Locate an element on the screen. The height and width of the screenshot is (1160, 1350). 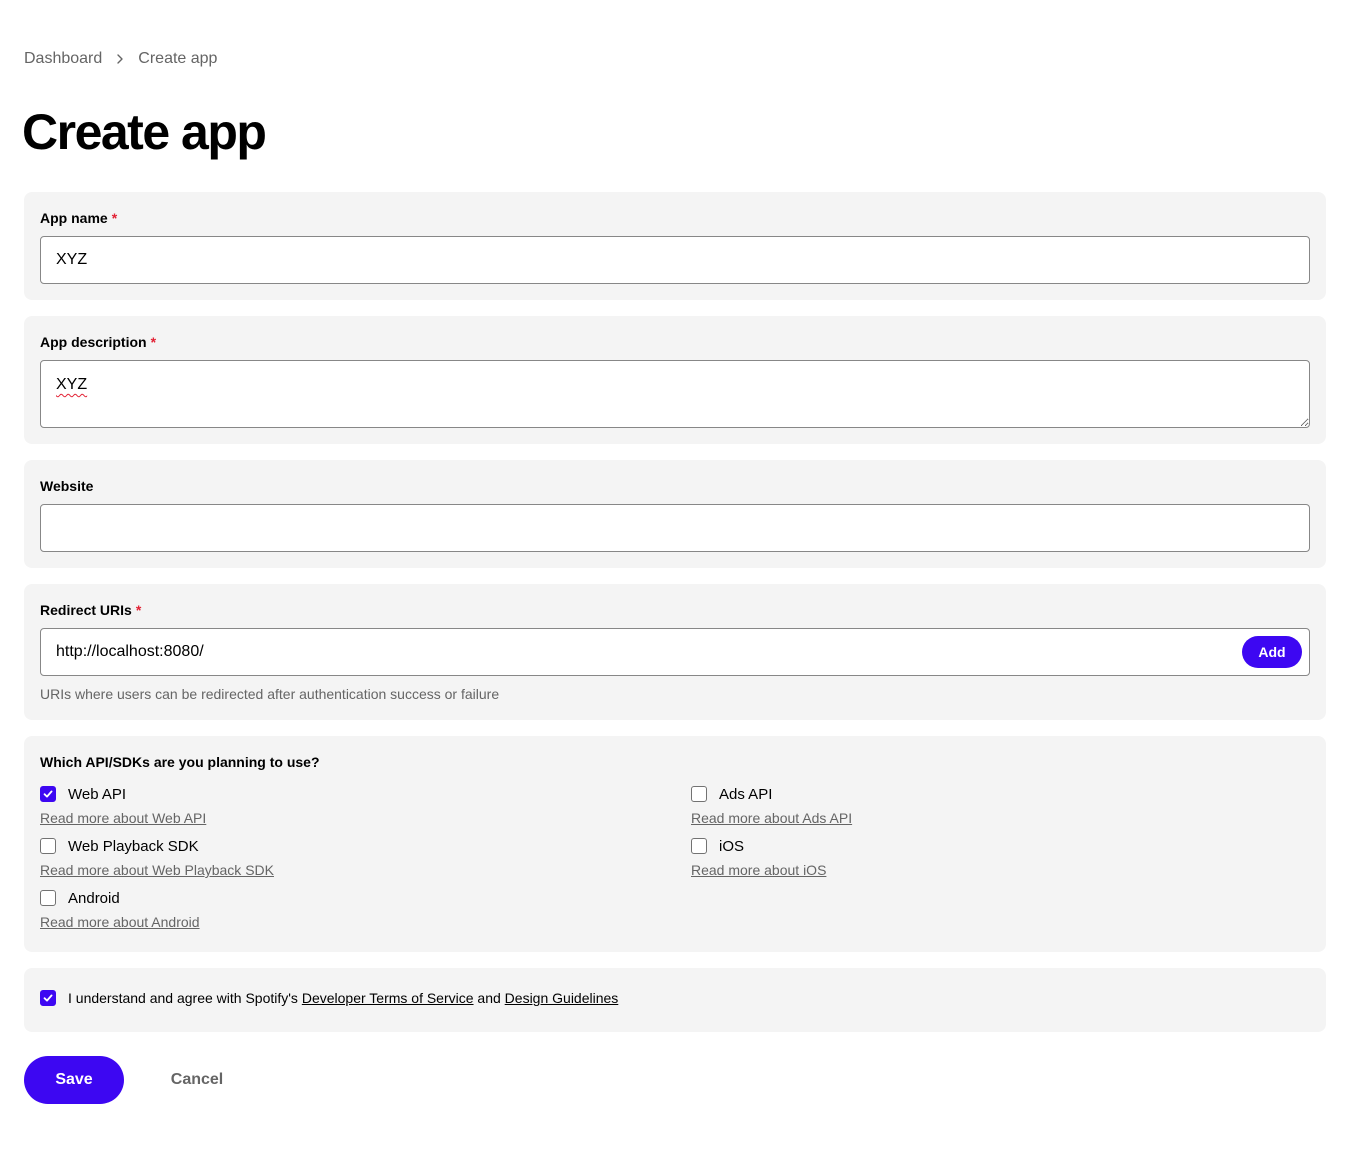
app-name-input is located at coordinates (675, 260).